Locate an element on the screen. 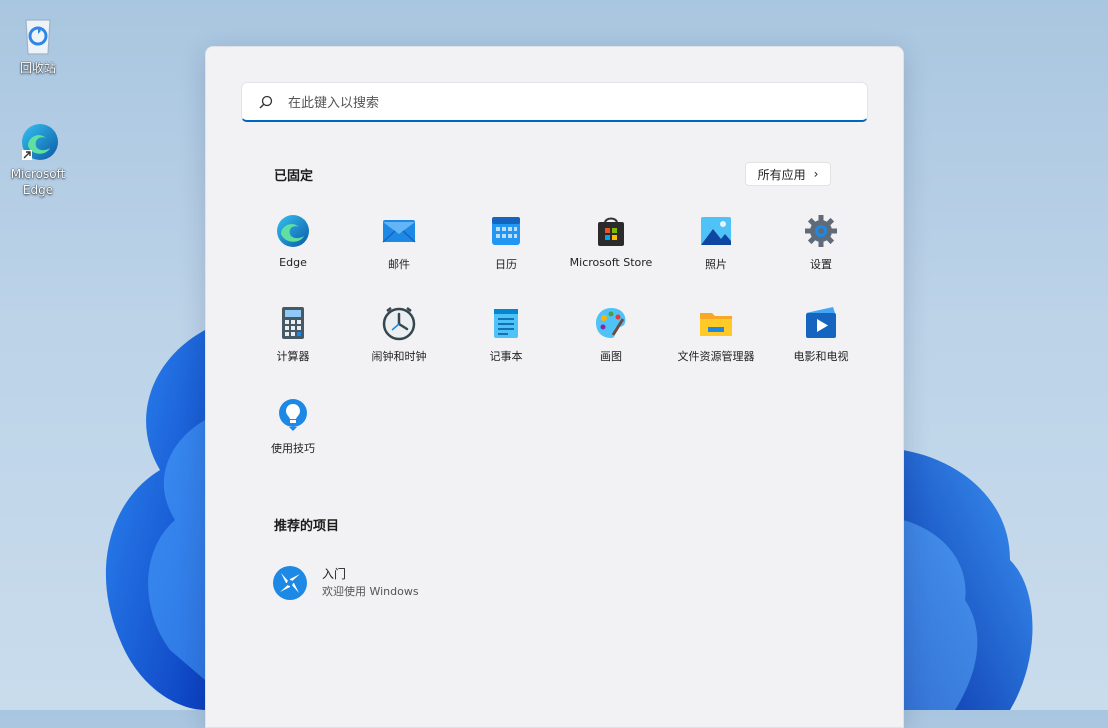 The width and height of the screenshot is (1108, 728). search-box is located at coordinates (554, 102).